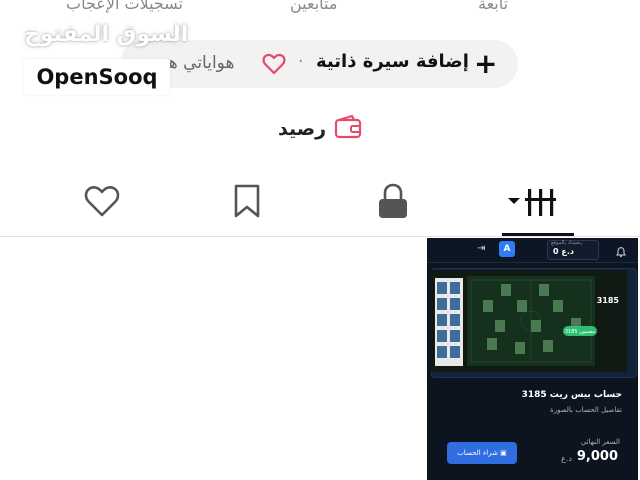 The width and height of the screenshot is (640, 480). Describe the element at coordinates (313, 6) in the screenshot. I see `followers-stat-label: متابعين` at that location.